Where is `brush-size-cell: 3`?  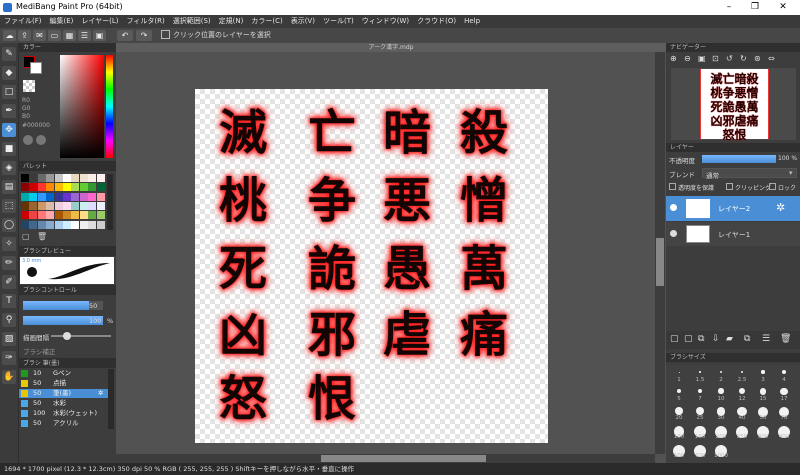
brush-size-cell: 3 is located at coordinates (763, 375).